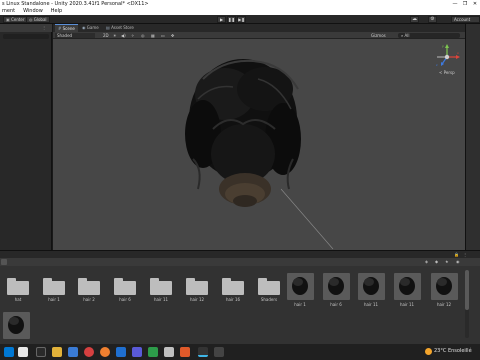  I want to click on selection-line, so click(307, 219).